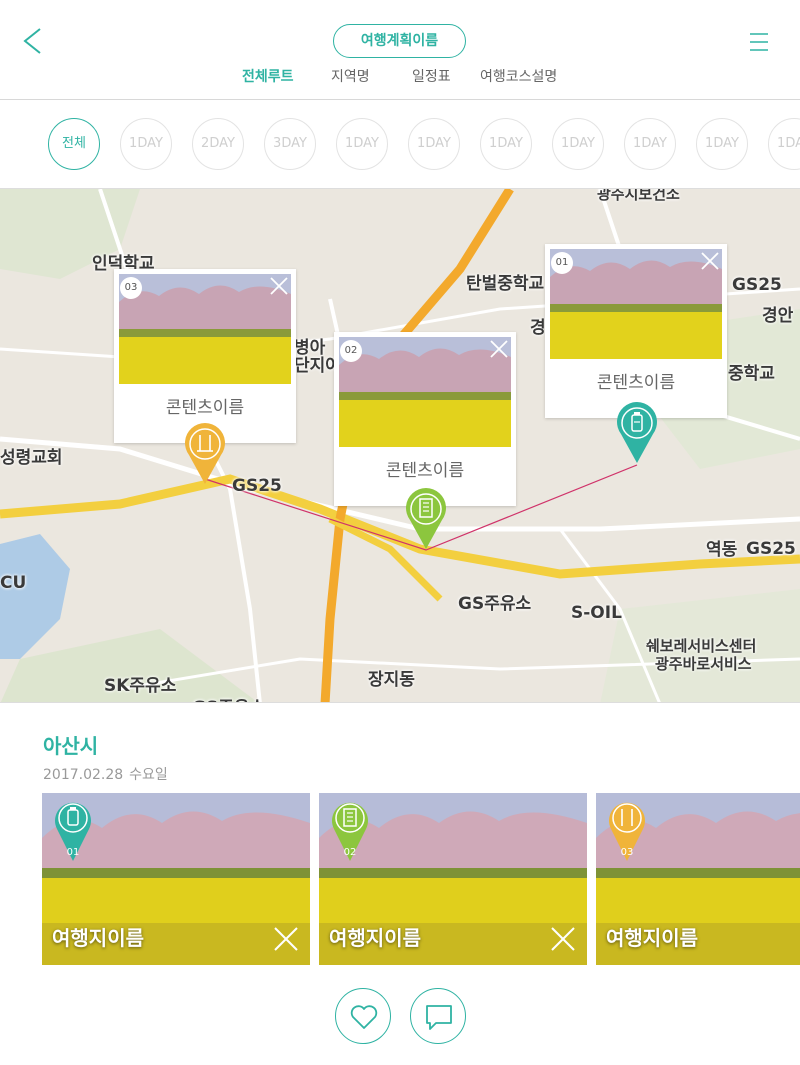  I want to click on speech-bubble-icon, so click(439, 1017).